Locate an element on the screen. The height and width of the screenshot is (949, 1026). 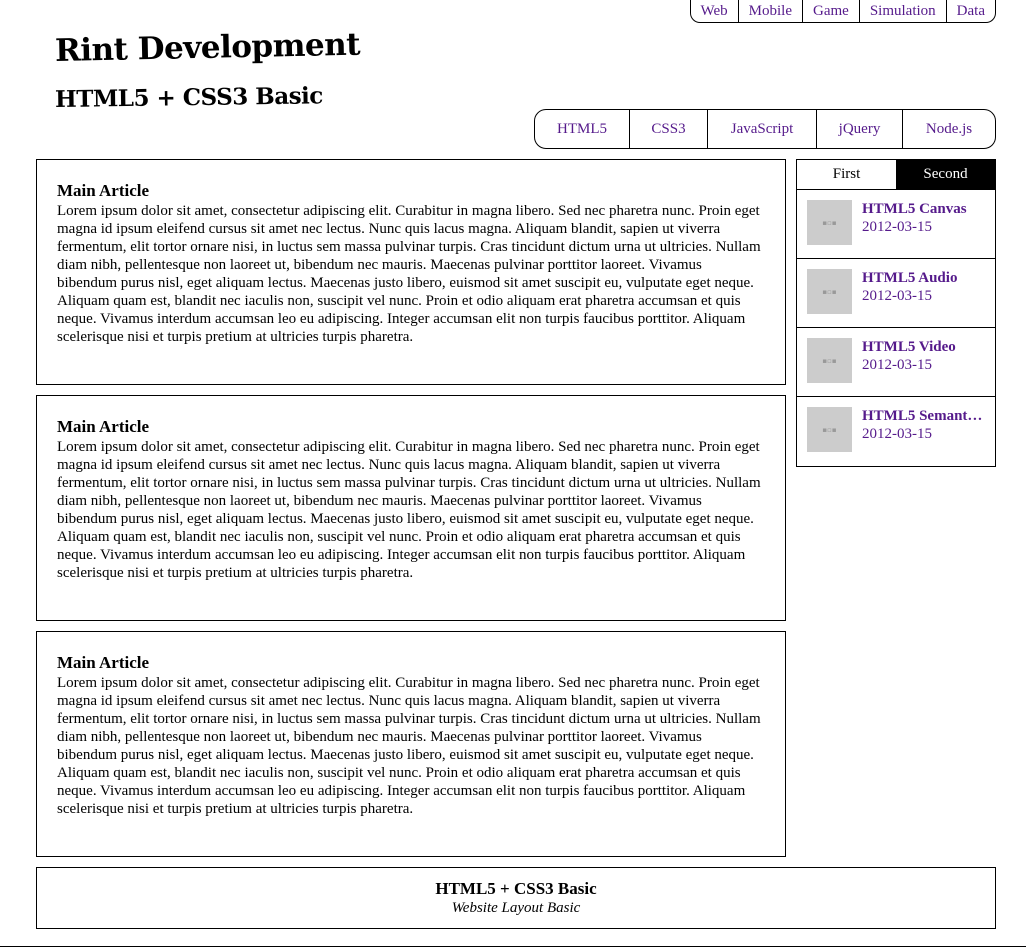
sidebar-item: ▪▫▪ HTML5 Semantic Web 2012-03-15 is located at coordinates (896, 431).